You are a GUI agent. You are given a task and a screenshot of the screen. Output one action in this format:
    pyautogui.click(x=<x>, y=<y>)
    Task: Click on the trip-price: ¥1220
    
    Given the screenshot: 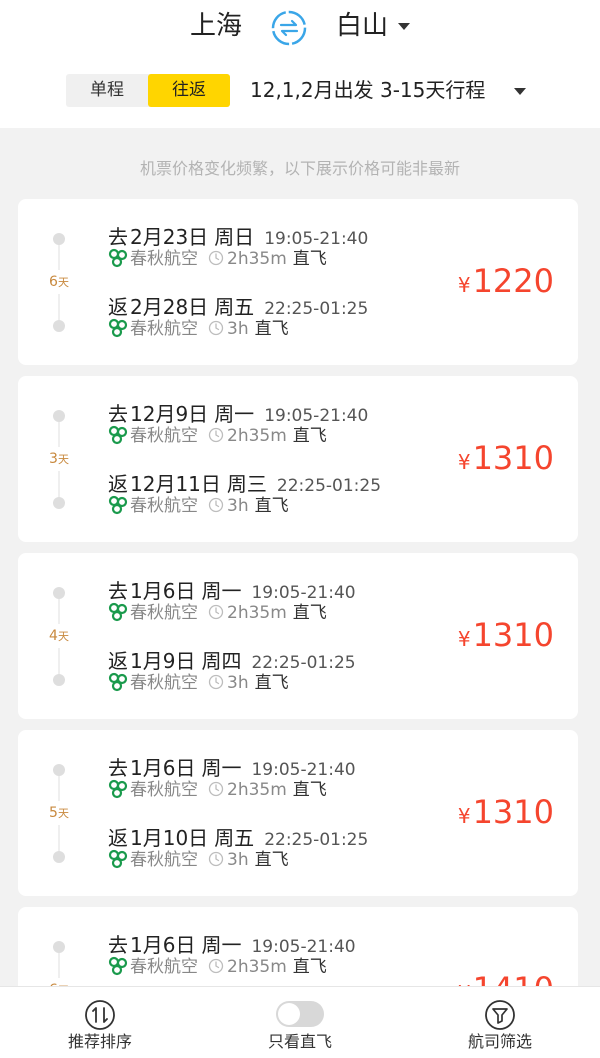 What is the action you would take?
    pyautogui.click(x=506, y=283)
    